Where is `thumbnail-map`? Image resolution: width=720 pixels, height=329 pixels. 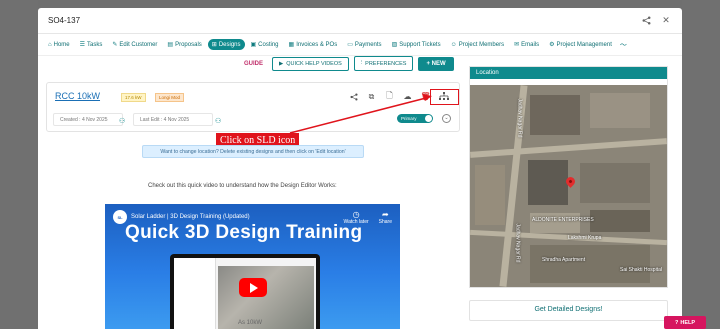 thumbnail-map is located at coordinates (266, 297).